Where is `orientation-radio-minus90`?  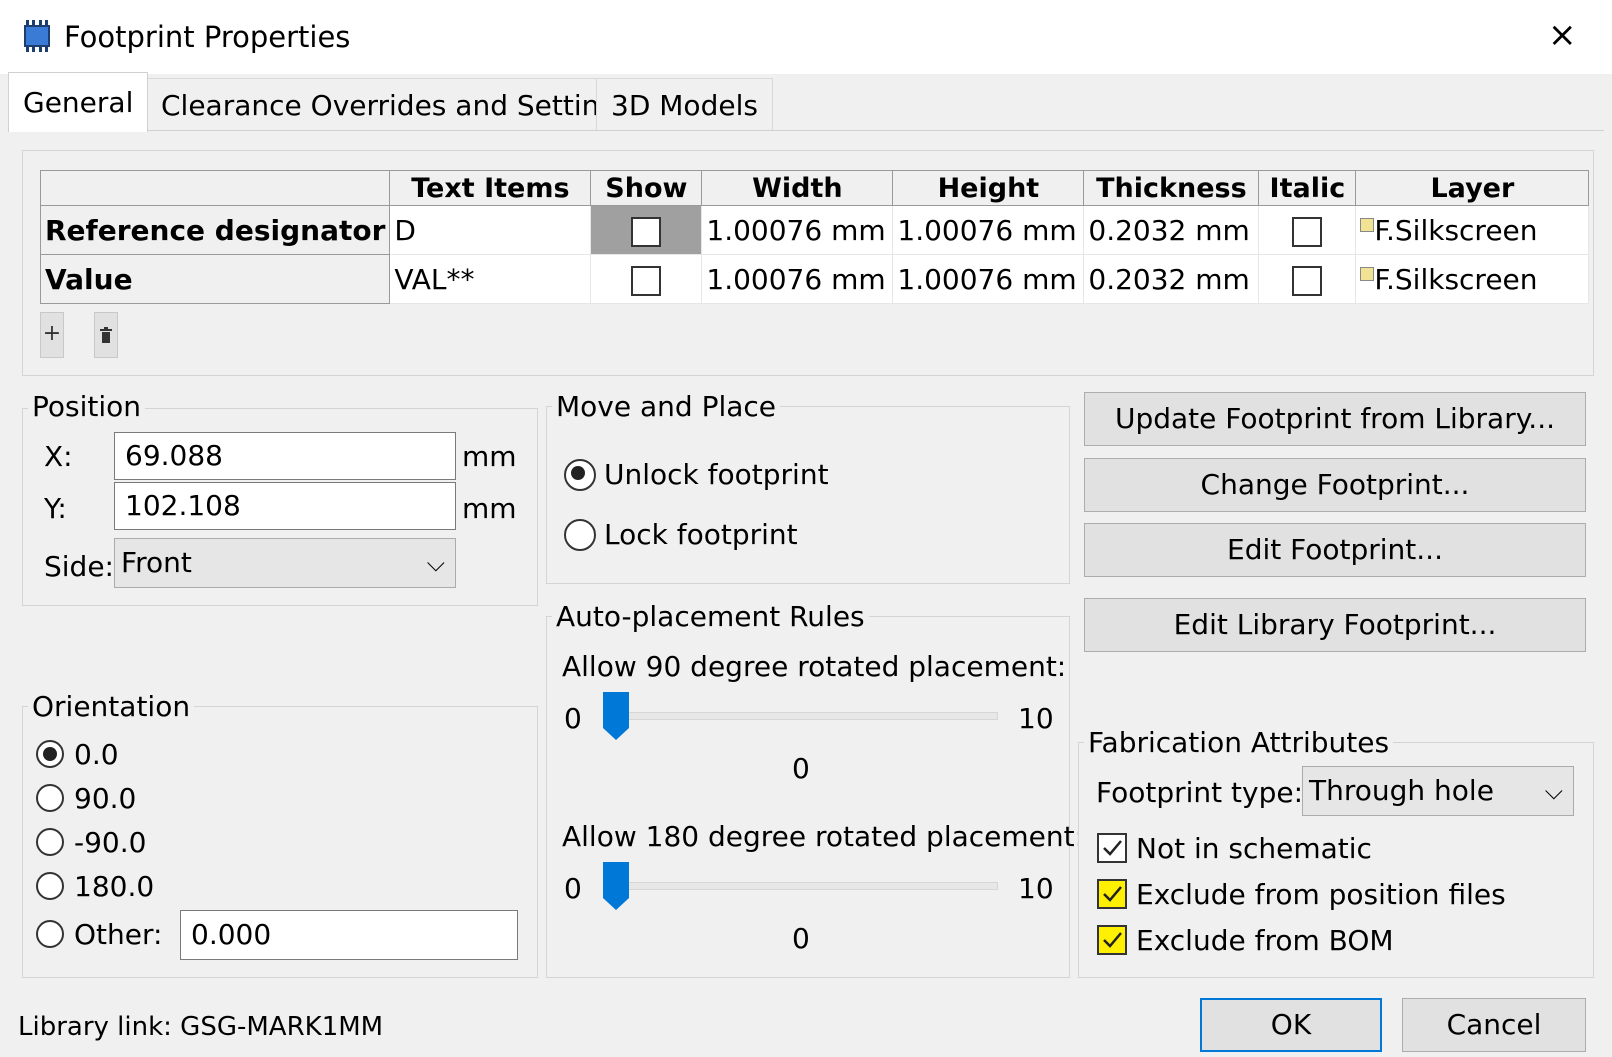
orientation-radio-minus90 is located at coordinates (50, 842).